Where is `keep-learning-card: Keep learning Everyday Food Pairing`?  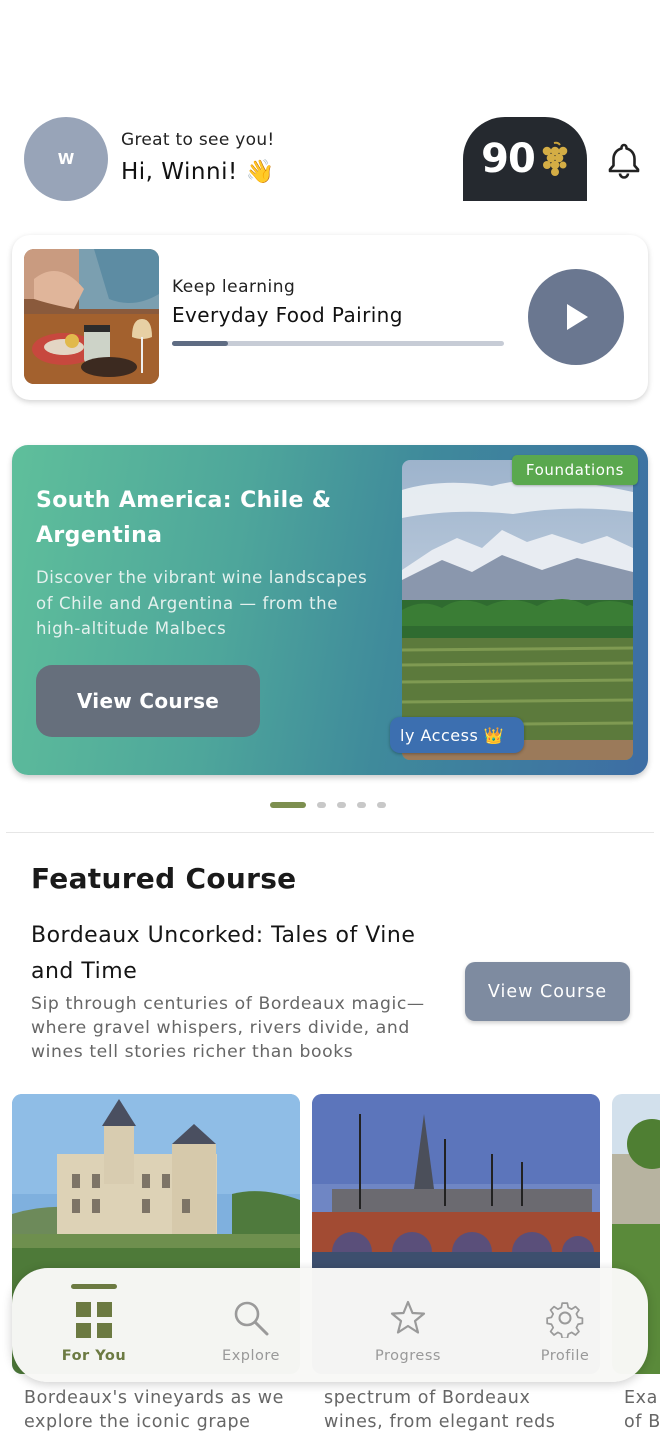
keep-learning-card: Keep learning Everyday Food Pairing is located at coordinates (330, 317).